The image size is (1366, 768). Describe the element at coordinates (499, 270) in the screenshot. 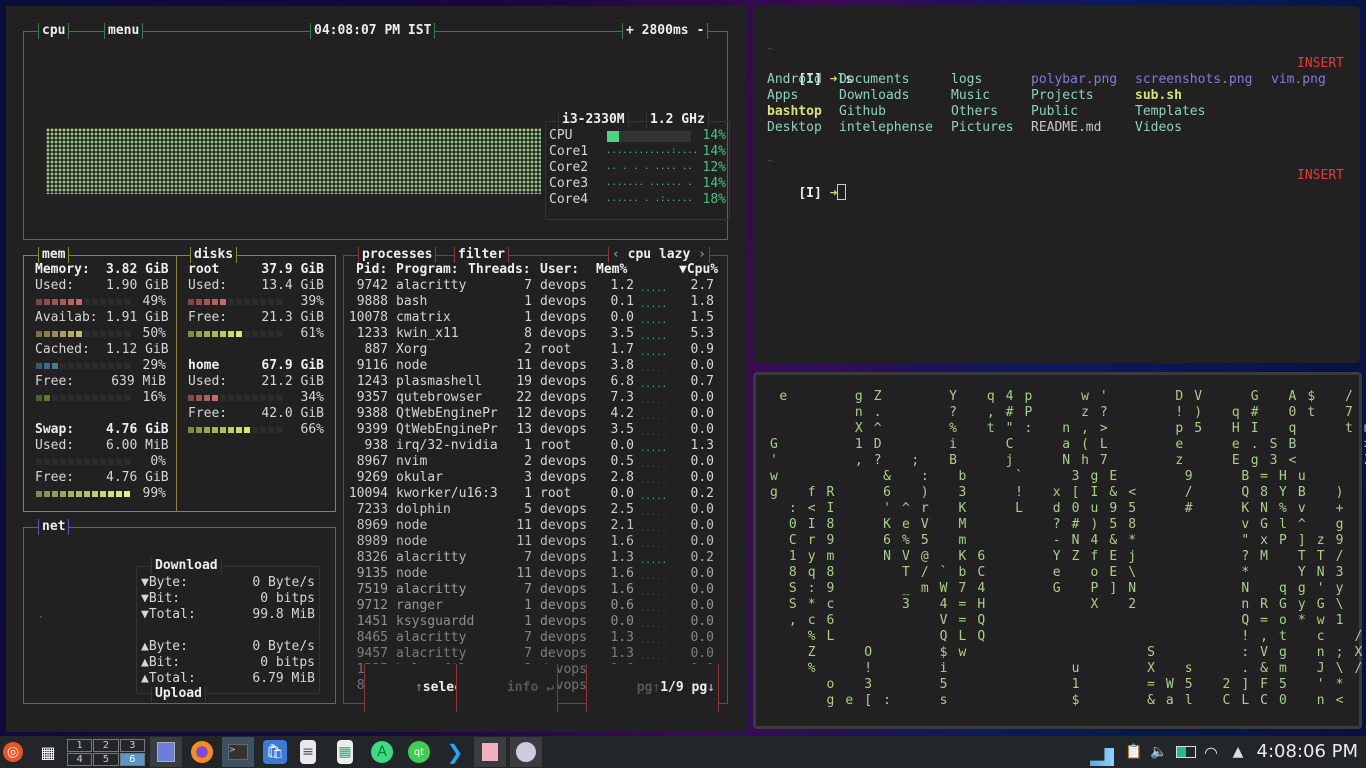

I see `proc-header-threads: Threads:` at that location.